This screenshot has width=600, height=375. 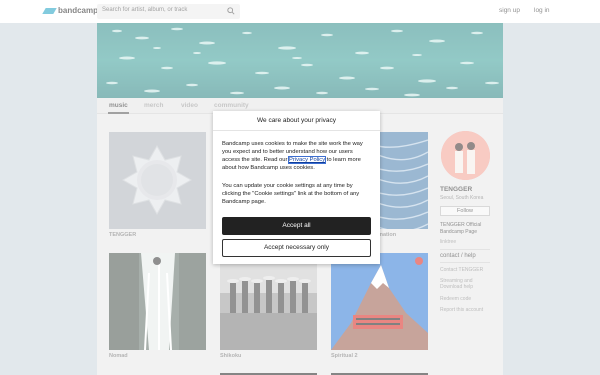 What do you see at coordinates (307, 160) in the screenshot?
I see `privacy-policy-link: Privacy Policy` at bounding box center [307, 160].